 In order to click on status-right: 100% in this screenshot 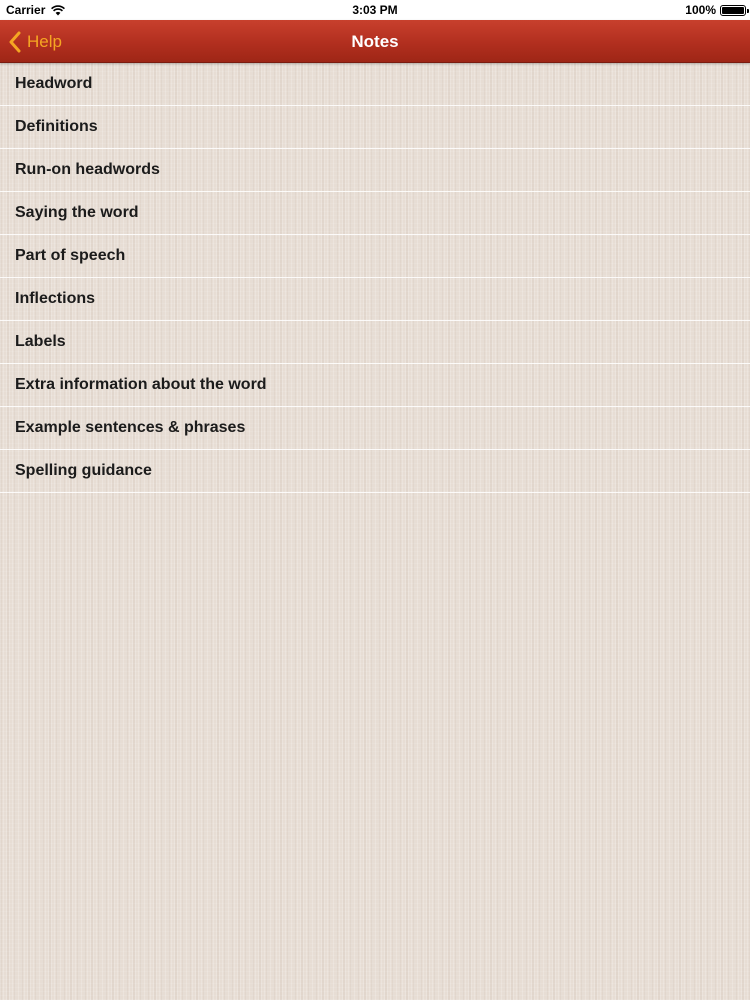, I will do `click(717, 10)`.